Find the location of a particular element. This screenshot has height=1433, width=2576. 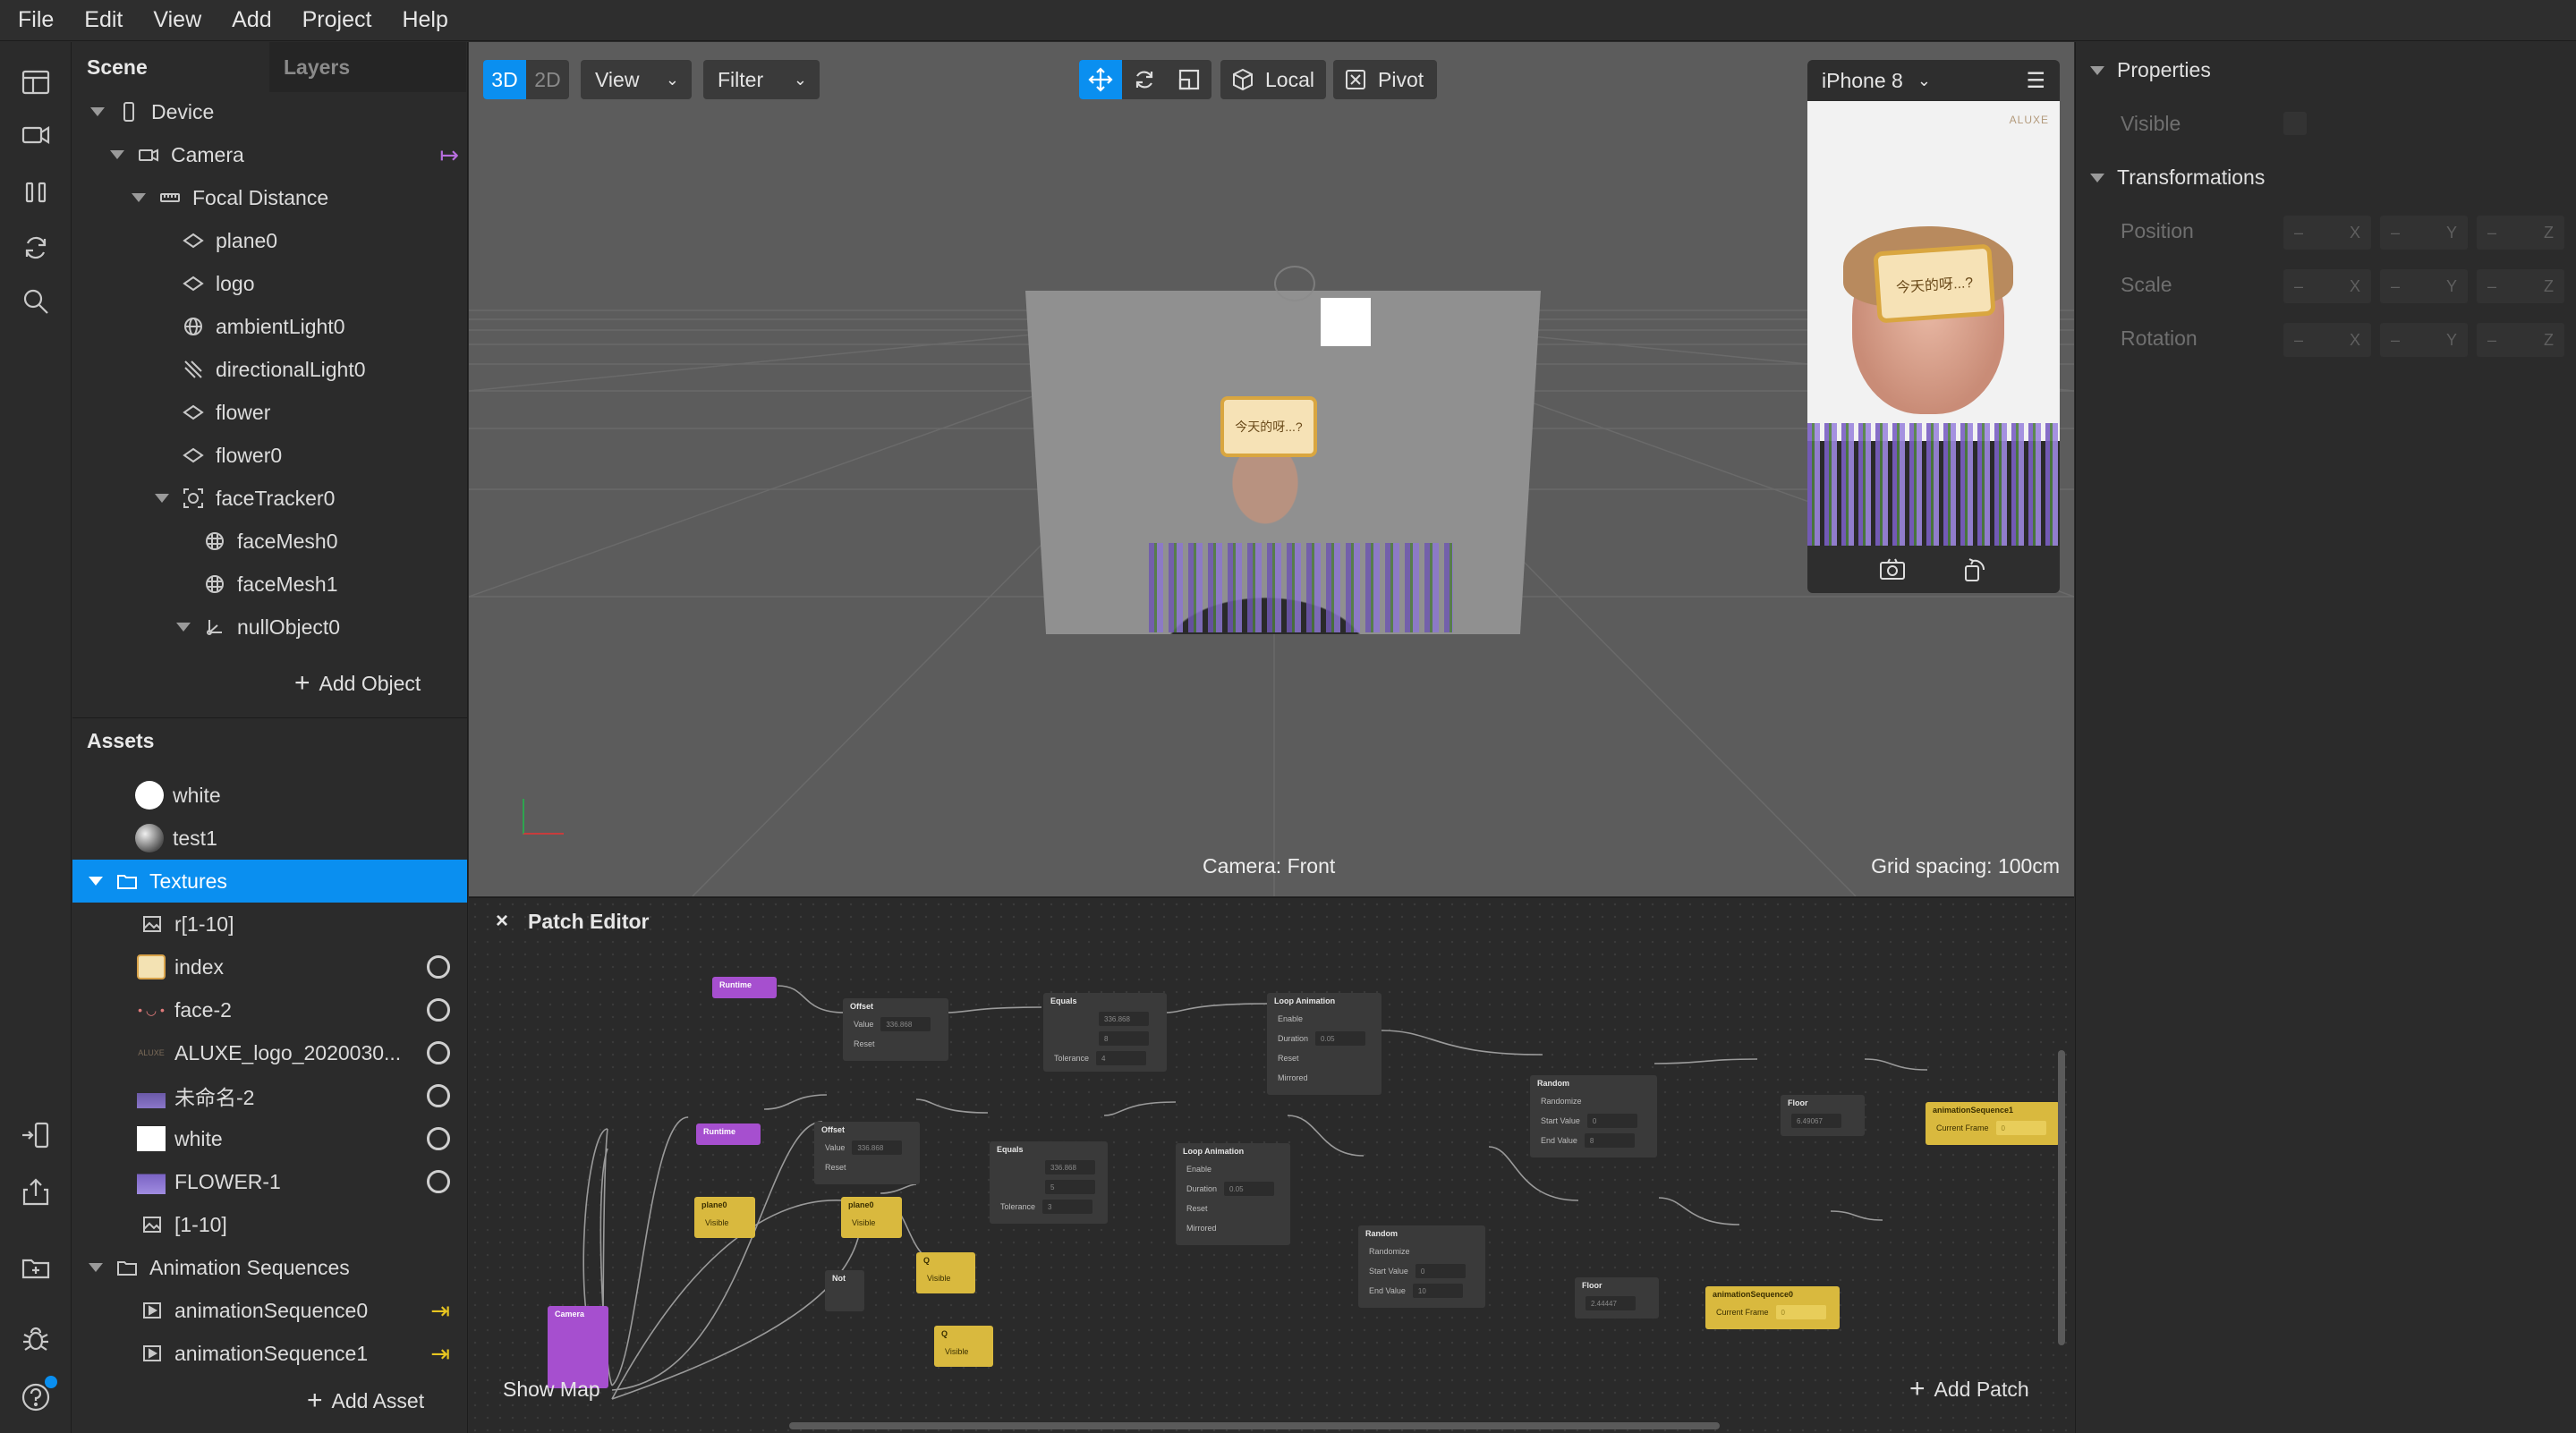

port-value: 3 is located at coordinates (1067, 1207).